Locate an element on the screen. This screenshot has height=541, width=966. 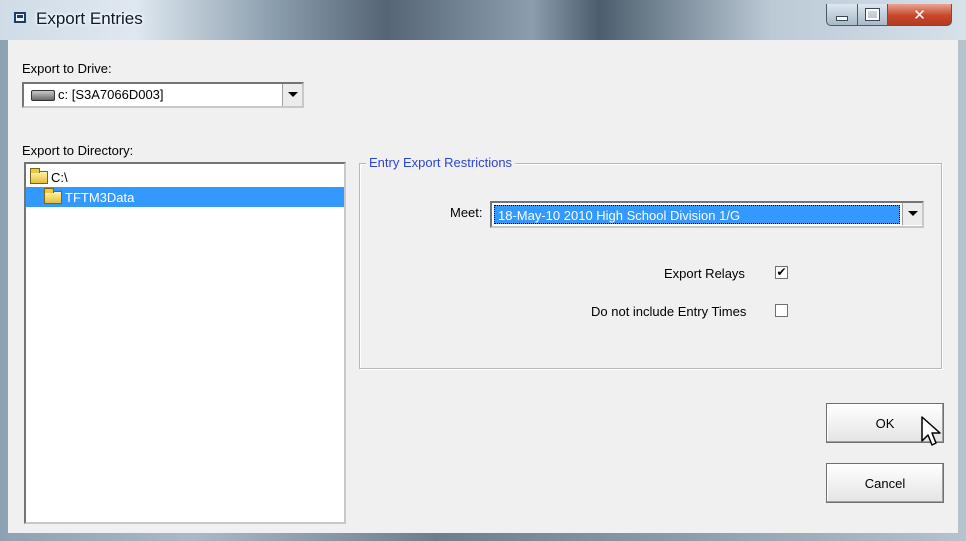
group-title: Entry Export Restrictions is located at coordinates (441, 162).